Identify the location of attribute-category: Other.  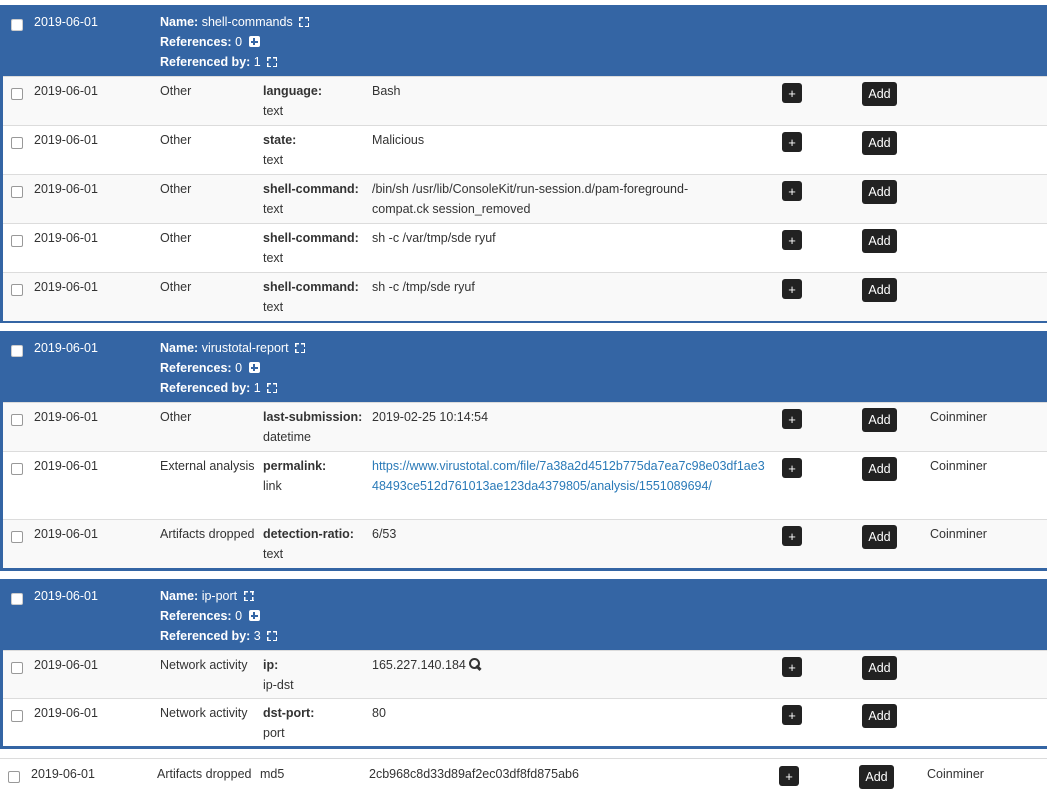
(176, 140).